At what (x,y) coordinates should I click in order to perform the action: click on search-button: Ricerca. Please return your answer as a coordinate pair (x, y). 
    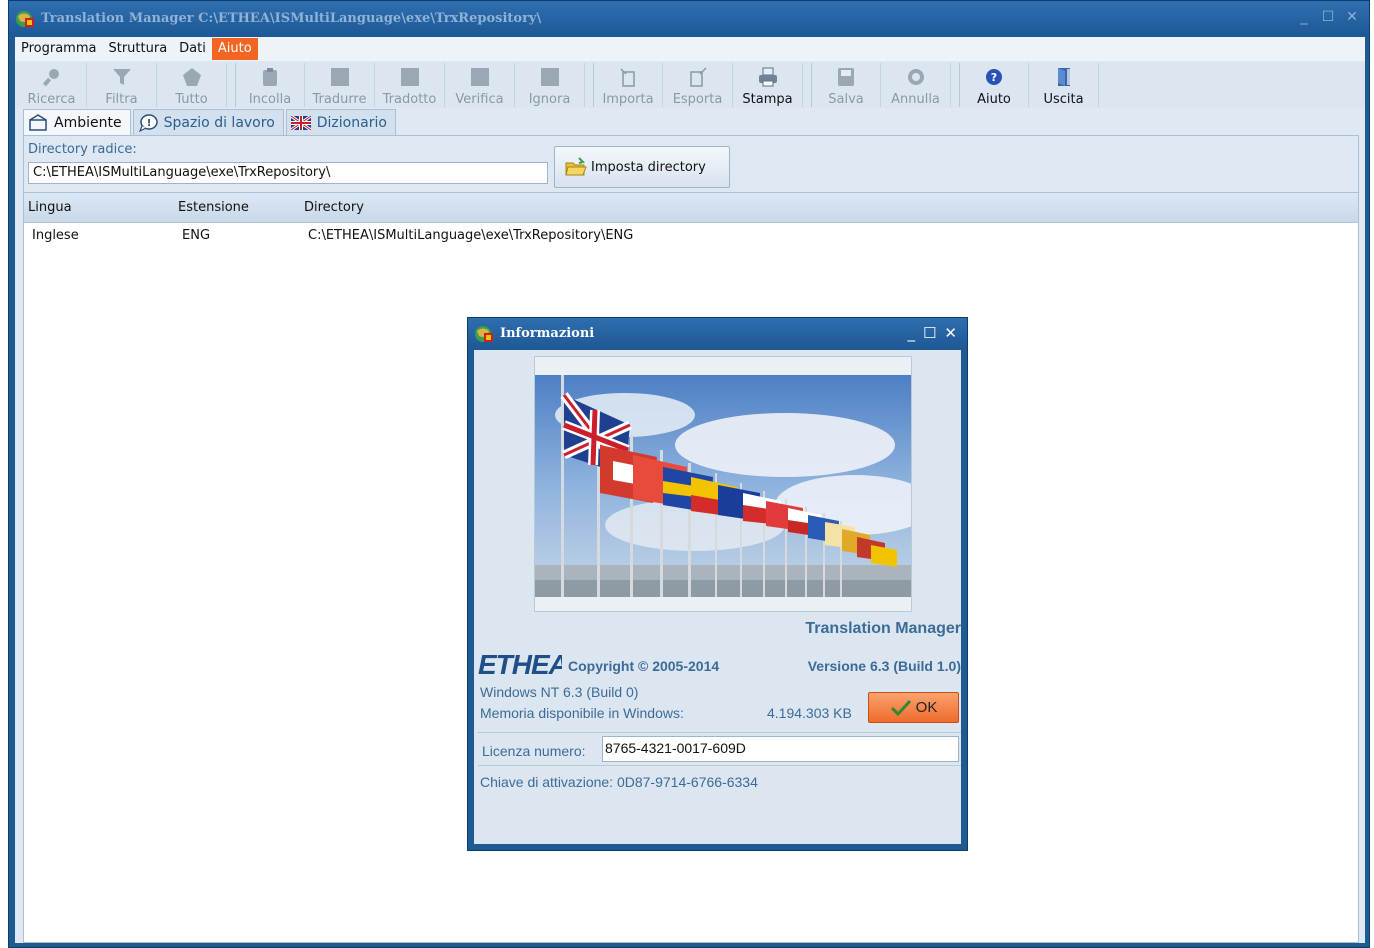
    Looking at the image, I should click on (52, 85).